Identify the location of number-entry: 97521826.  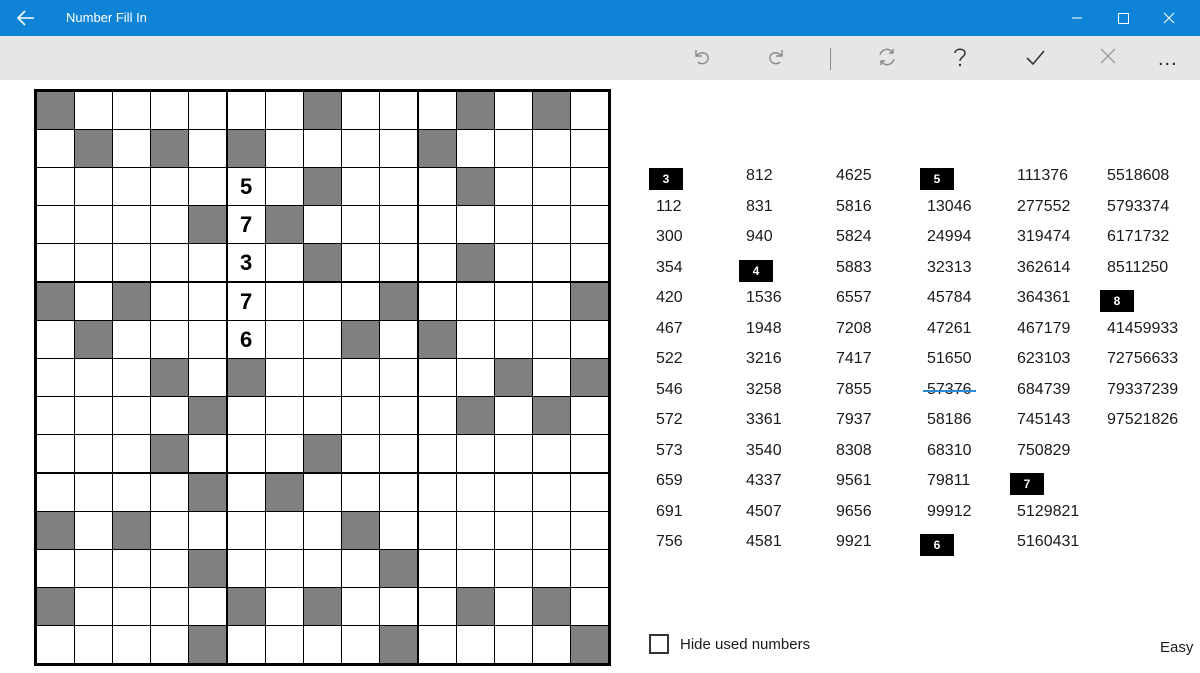
(1142, 420).